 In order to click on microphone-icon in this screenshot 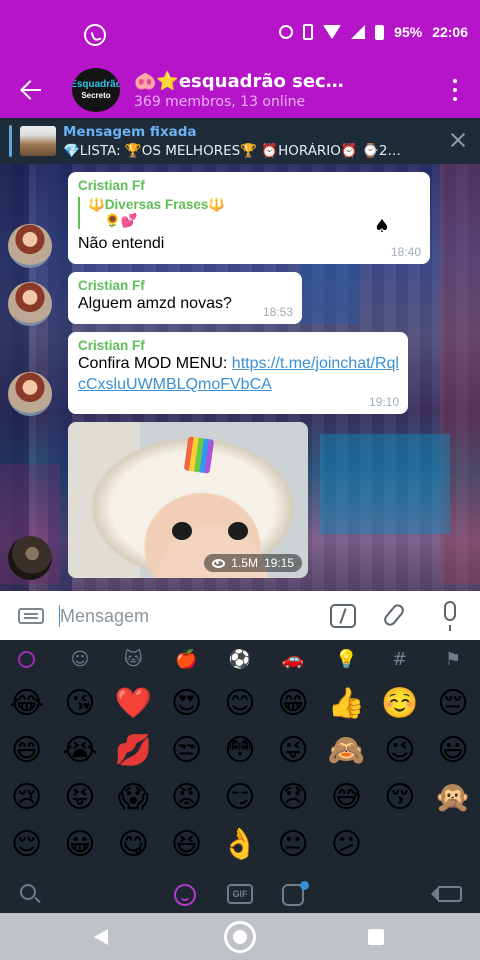, I will do `click(450, 616)`.